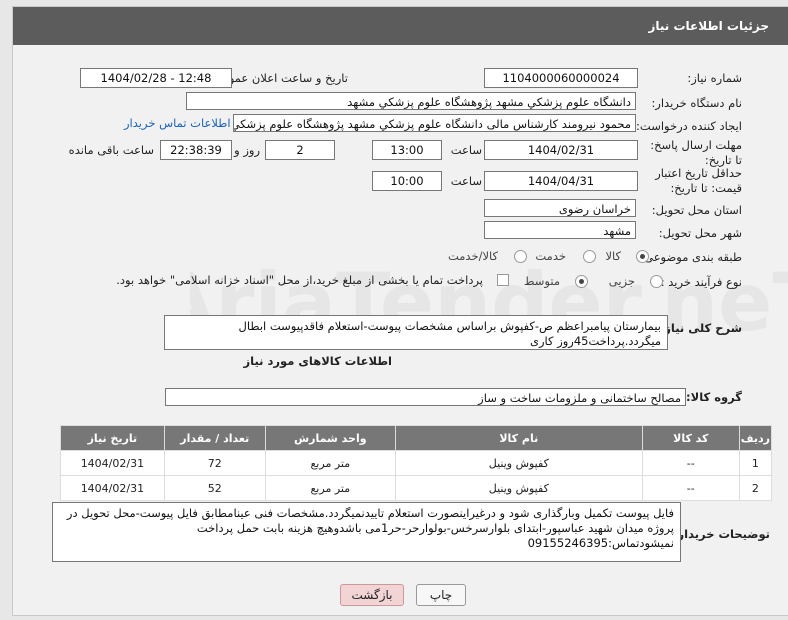 Image resolution: width=788 pixels, height=620 pixels. What do you see at coordinates (561, 150) in the screenshot?
I see `deadline-date-field: 1404/02/31` at bounding box center [561, 150].